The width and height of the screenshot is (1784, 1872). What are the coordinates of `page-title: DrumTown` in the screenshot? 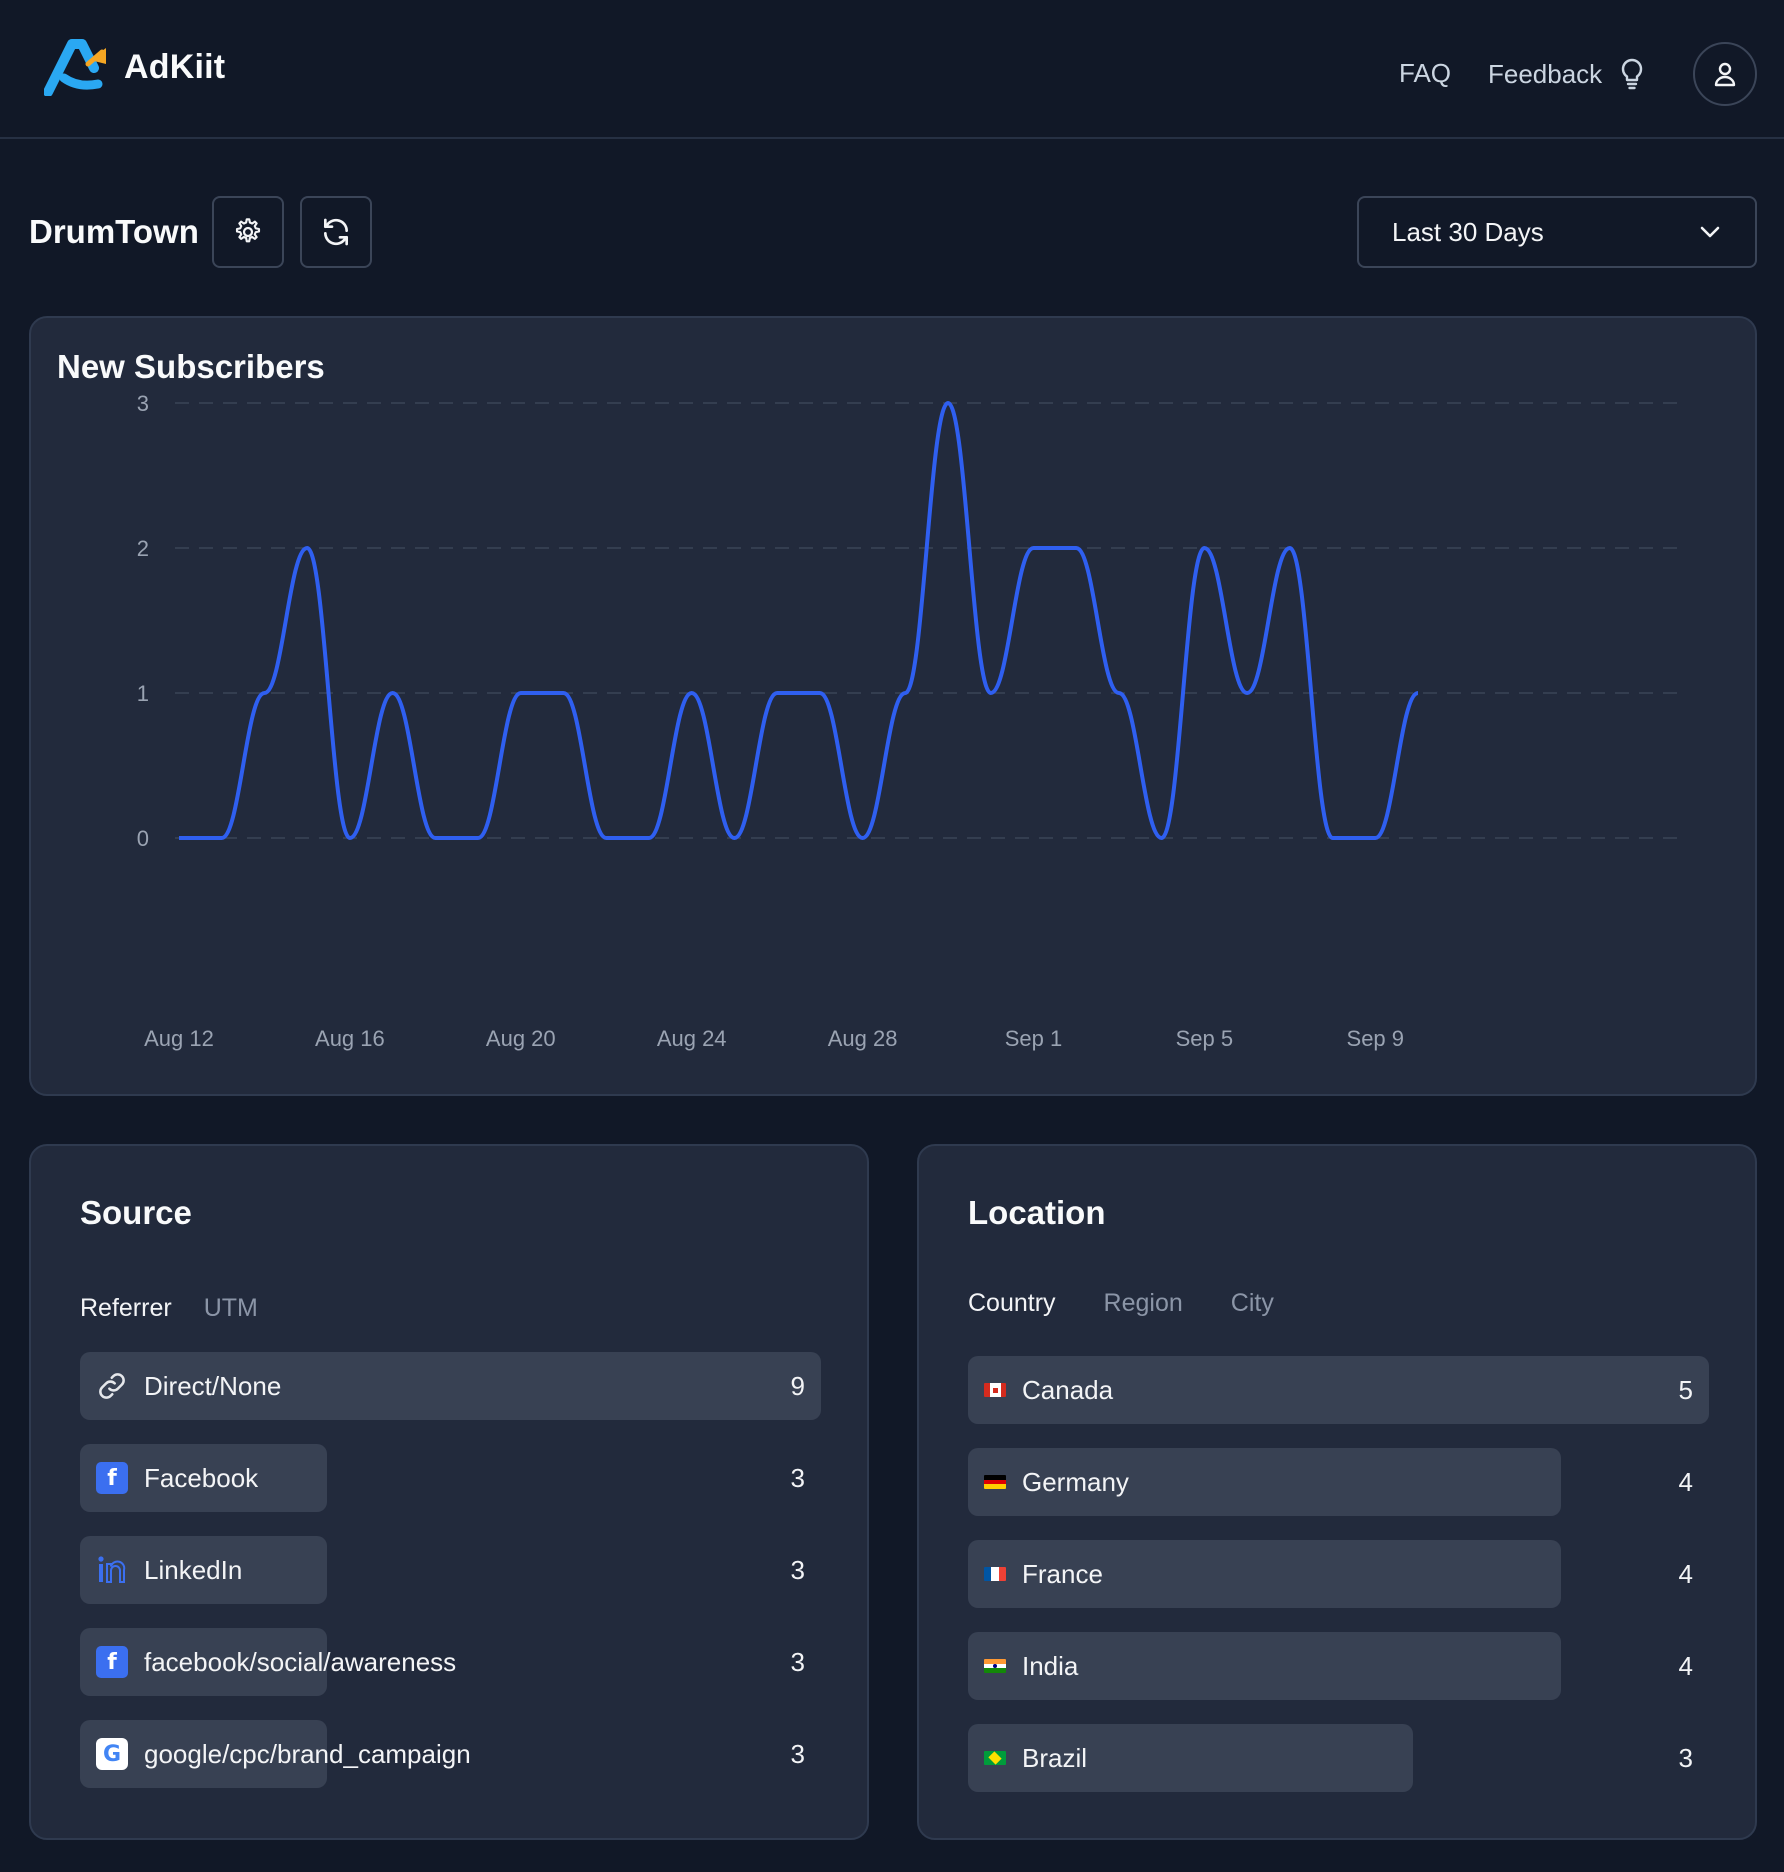 It's located at (114, 231).